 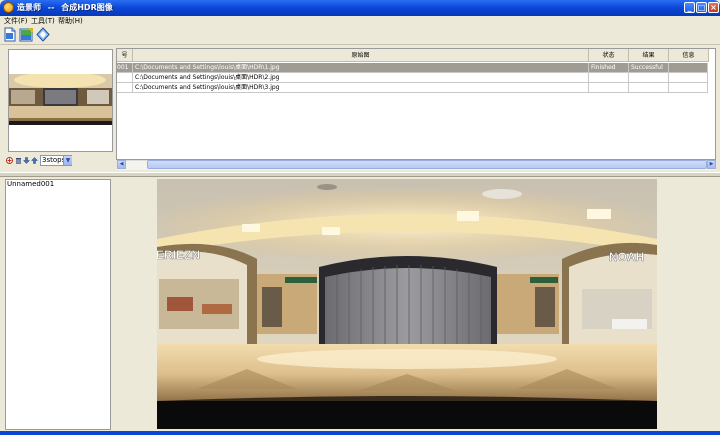 What do you see at coordinates (18, 161) in the screenshot?
I see `delete-icon` at bounding box center [18, 161].